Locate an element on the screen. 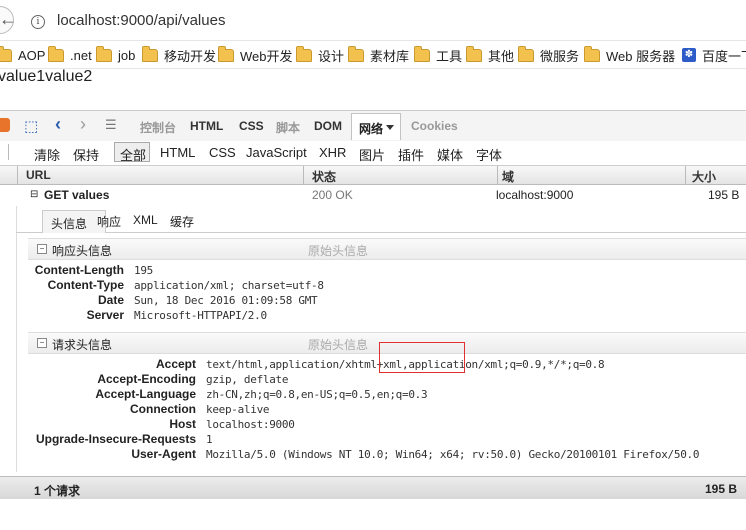 This screenshot has width=746, height=530. header-name: User-Agent is located at coordinates (163, 454).